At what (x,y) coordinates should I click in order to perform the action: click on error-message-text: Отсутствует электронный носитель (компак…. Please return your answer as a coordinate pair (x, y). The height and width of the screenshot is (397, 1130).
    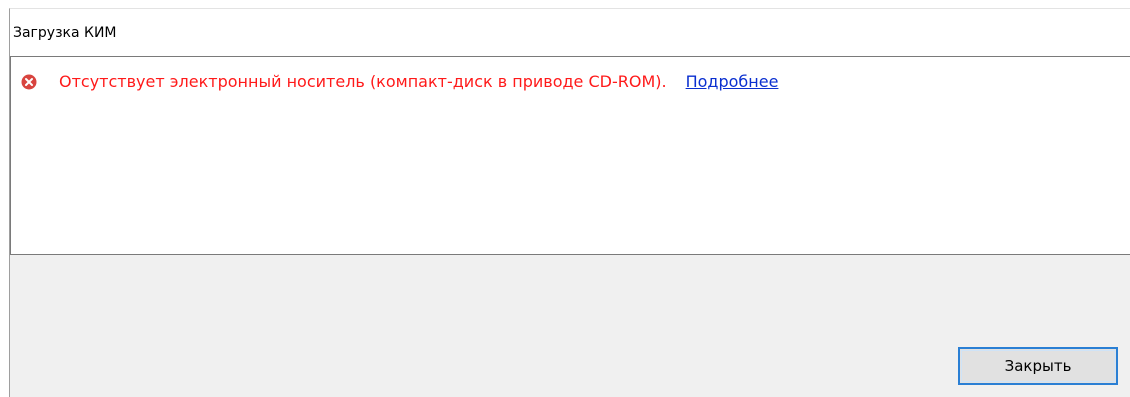
    Looking at the image, I should click on (363, 81).